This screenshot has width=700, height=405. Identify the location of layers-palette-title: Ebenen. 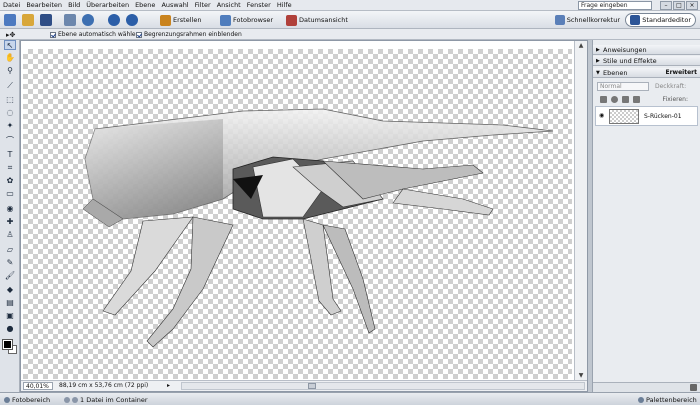
(615, 73).